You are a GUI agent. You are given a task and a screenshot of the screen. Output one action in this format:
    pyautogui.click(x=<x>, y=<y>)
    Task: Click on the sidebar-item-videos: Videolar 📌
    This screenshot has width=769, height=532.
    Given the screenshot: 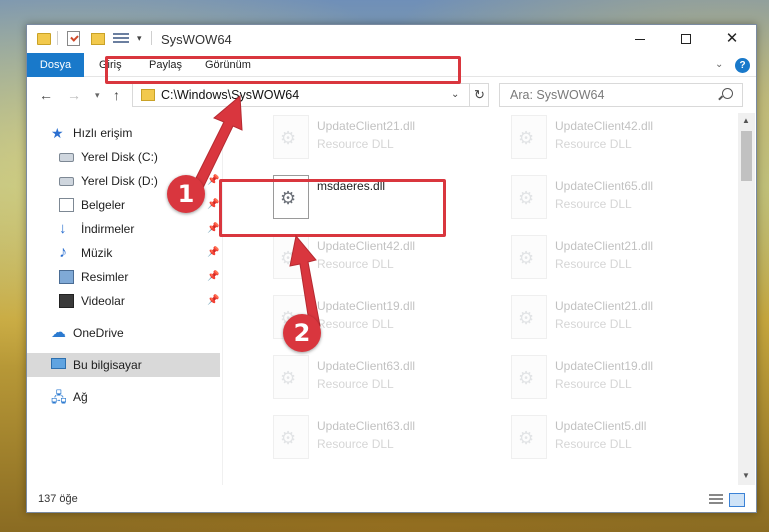 What is the action you would take?
    pyautogui.click(x=123, y=301)
    